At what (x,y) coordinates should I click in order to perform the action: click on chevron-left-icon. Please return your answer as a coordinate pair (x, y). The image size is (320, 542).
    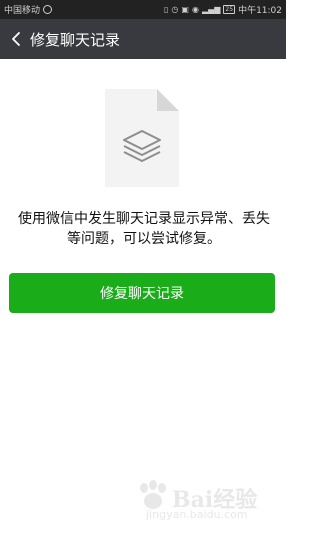
    Looking at the image, I should click on (16, 39).